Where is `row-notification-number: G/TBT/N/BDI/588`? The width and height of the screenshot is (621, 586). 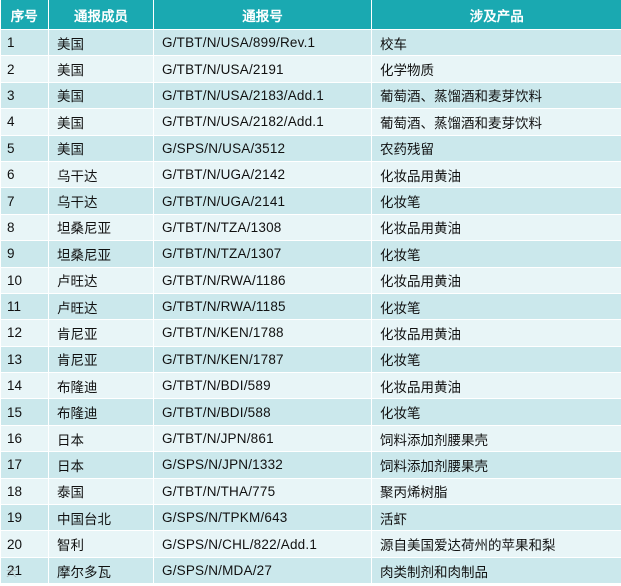
row-notification-number: G/TBT/N/BDI/588 is located at coordinates (262, 412).